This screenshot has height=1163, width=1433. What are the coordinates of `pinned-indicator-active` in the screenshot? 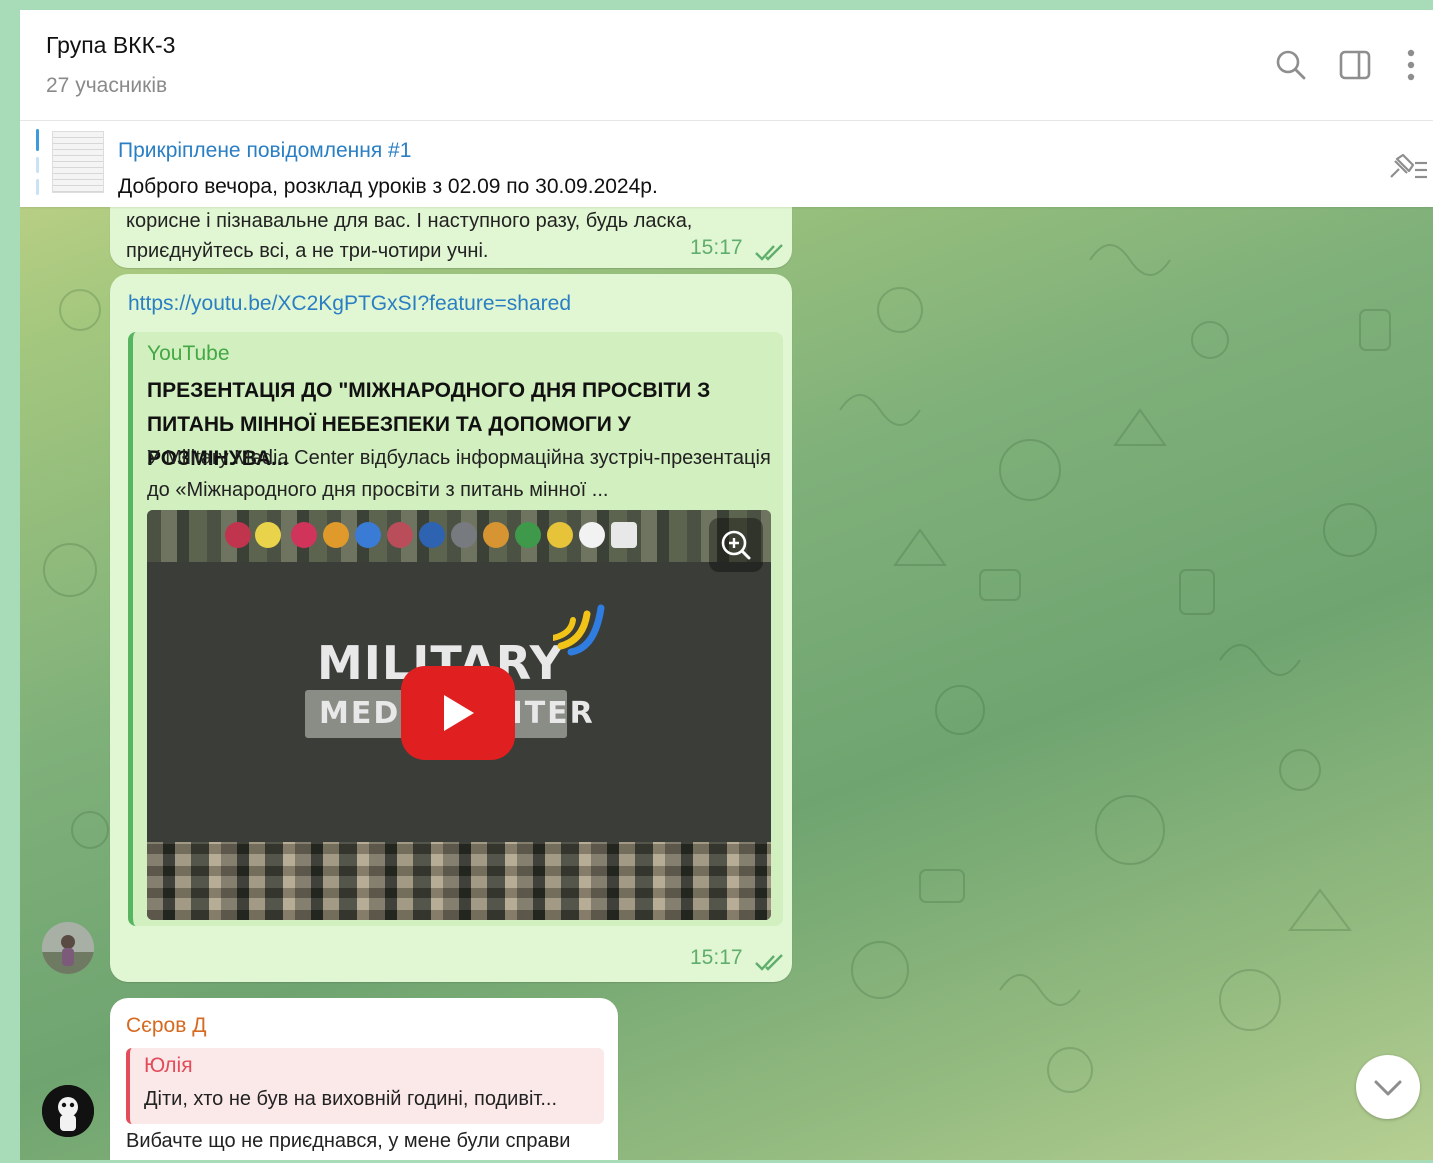 It's located at (37, 140).